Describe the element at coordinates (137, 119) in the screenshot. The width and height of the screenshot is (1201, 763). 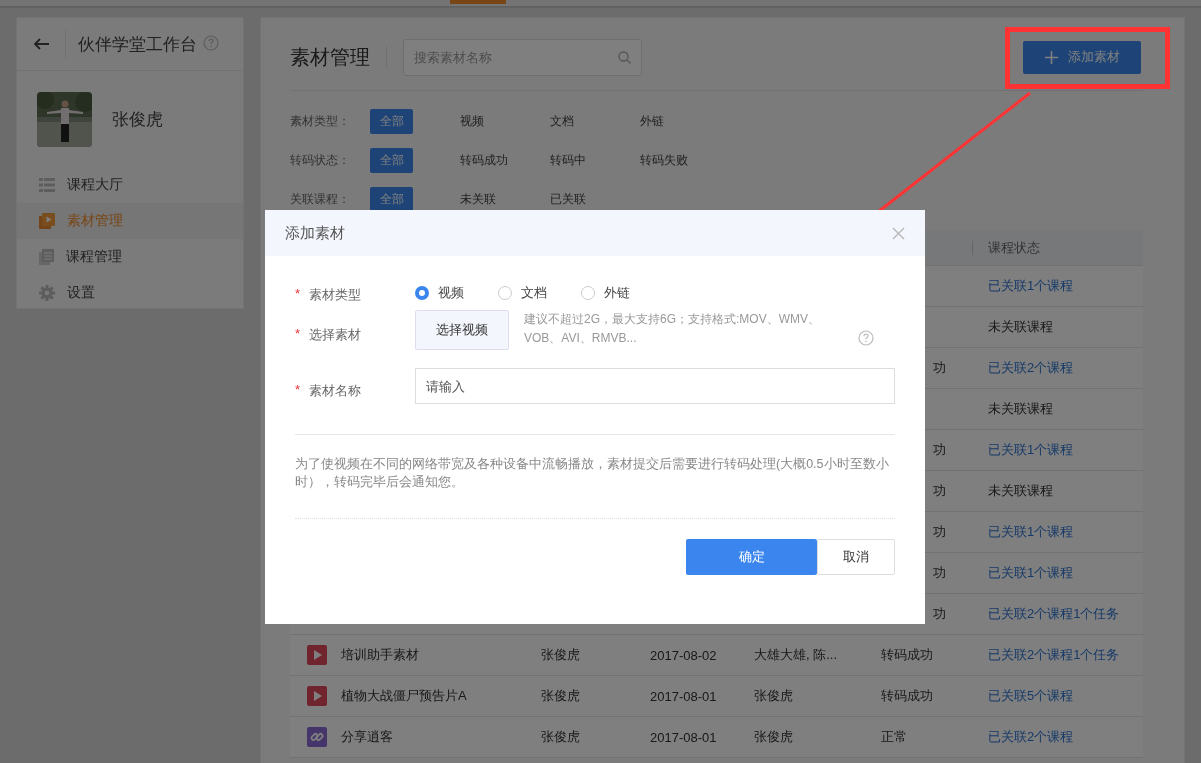
I see `user-name: 张俊虎` at that location.